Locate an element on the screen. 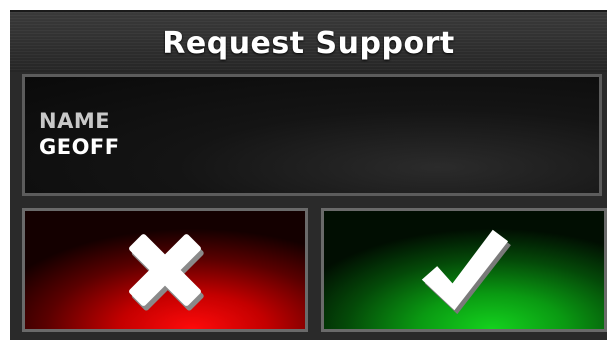  name-field-label: NAME is located at coordinates (75, 121).